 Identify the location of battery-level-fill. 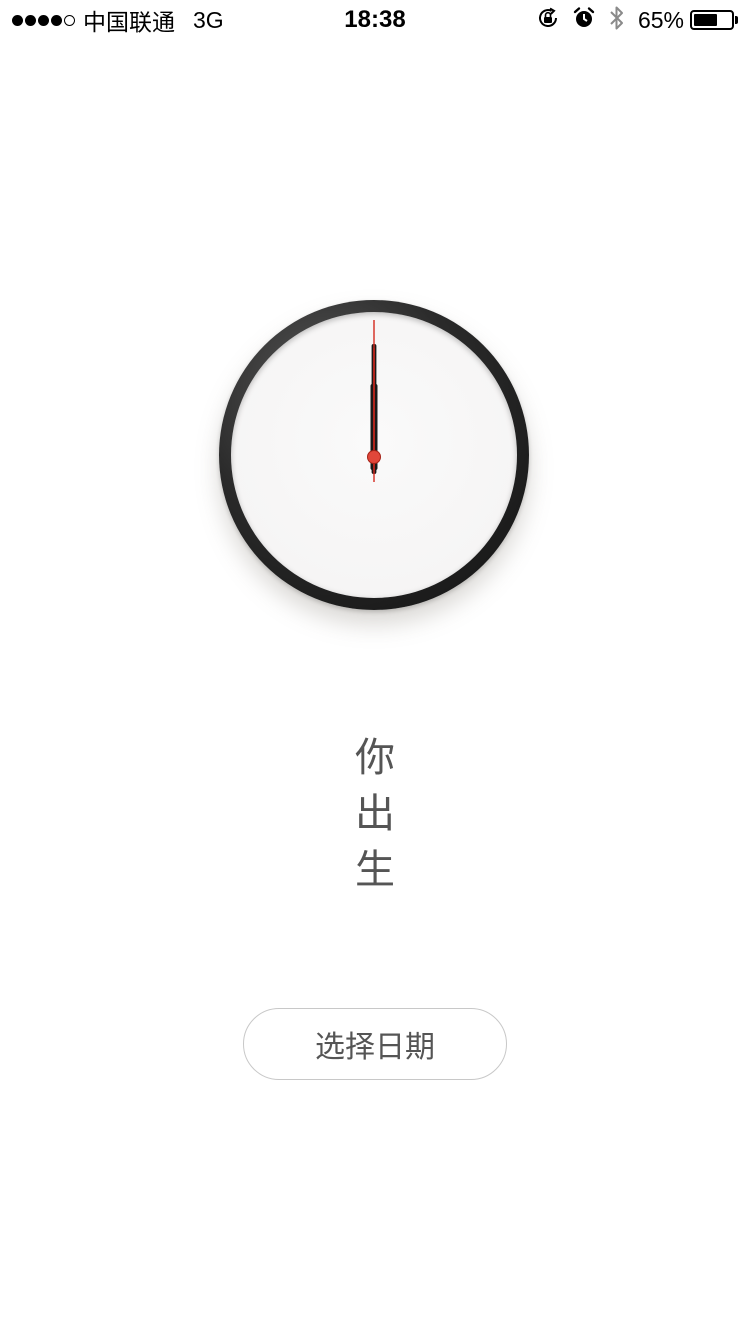
(706, 20).